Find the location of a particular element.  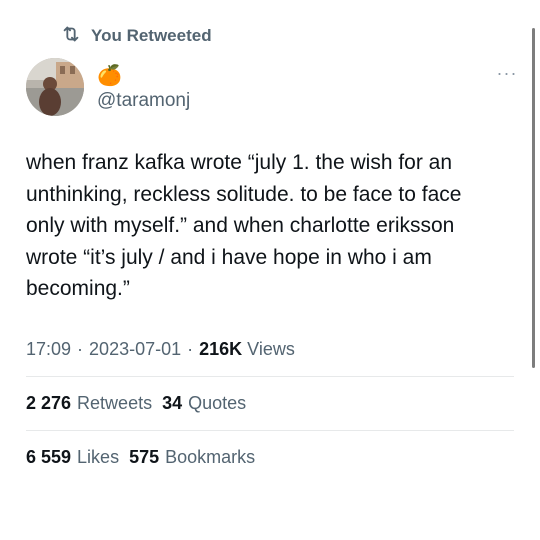

avatar is located at coordinates (55, 87).